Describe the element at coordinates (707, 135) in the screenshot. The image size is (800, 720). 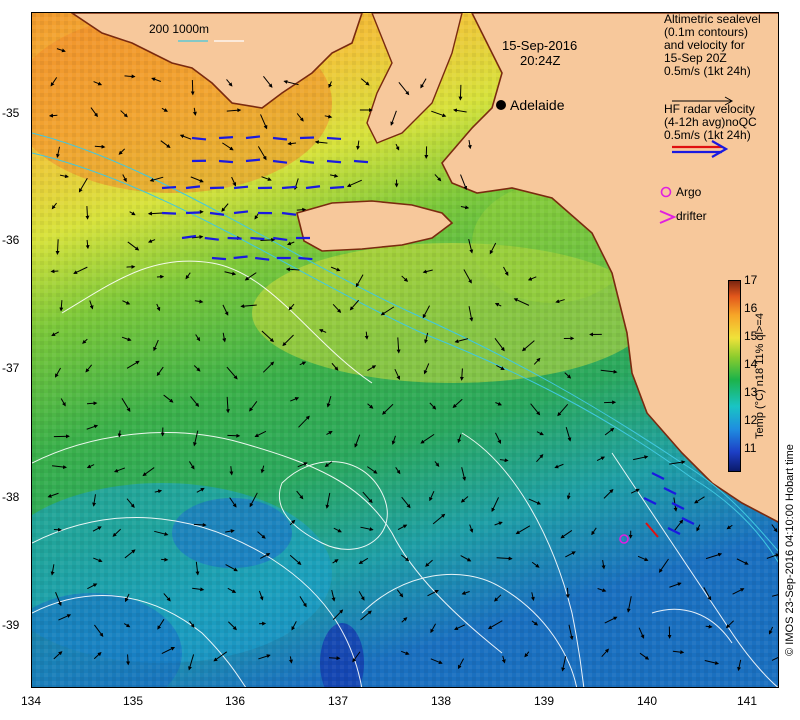
I see `legend-hf-line-3: 0.5m/s (1kt 24h)` at that location.